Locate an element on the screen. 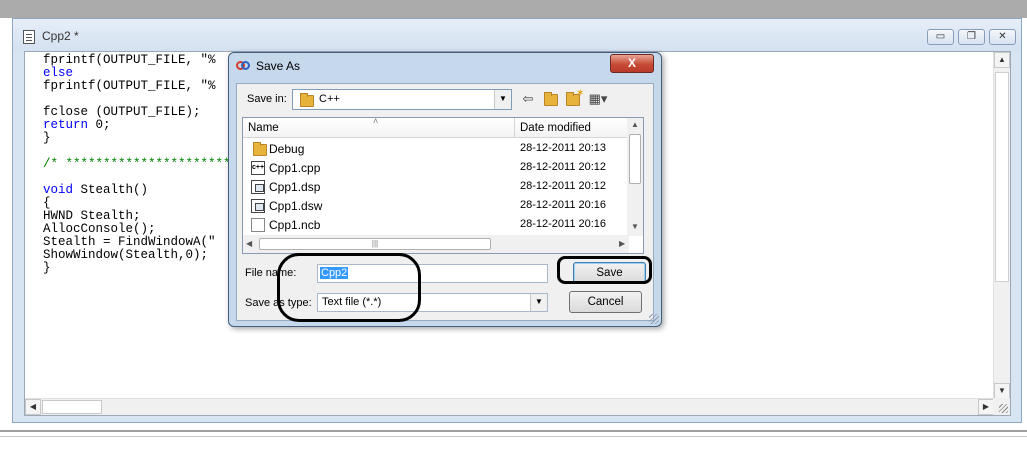 Image resolution: width=1027 pixels, height=456 pixels. save-as-type-label: Save as type: is located at coordinates (278, 303).